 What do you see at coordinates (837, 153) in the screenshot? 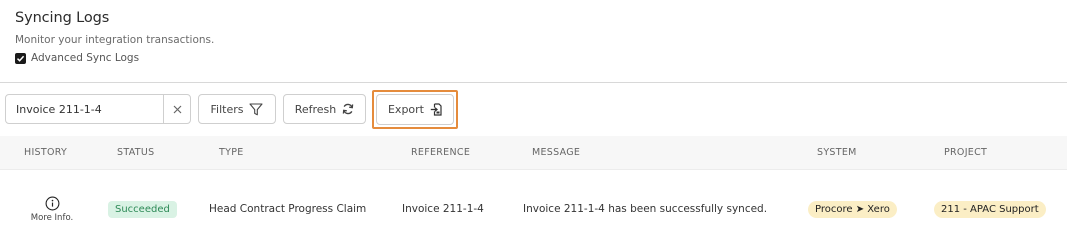
I see `column-header-system: SYSTEM` at bounding box center [837, 153].